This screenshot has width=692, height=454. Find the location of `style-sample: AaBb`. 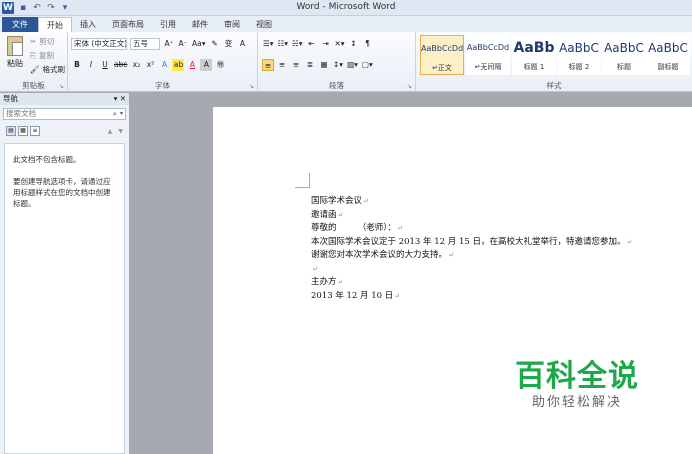

style-sample: AaBb is located at coordinates (534, 48).